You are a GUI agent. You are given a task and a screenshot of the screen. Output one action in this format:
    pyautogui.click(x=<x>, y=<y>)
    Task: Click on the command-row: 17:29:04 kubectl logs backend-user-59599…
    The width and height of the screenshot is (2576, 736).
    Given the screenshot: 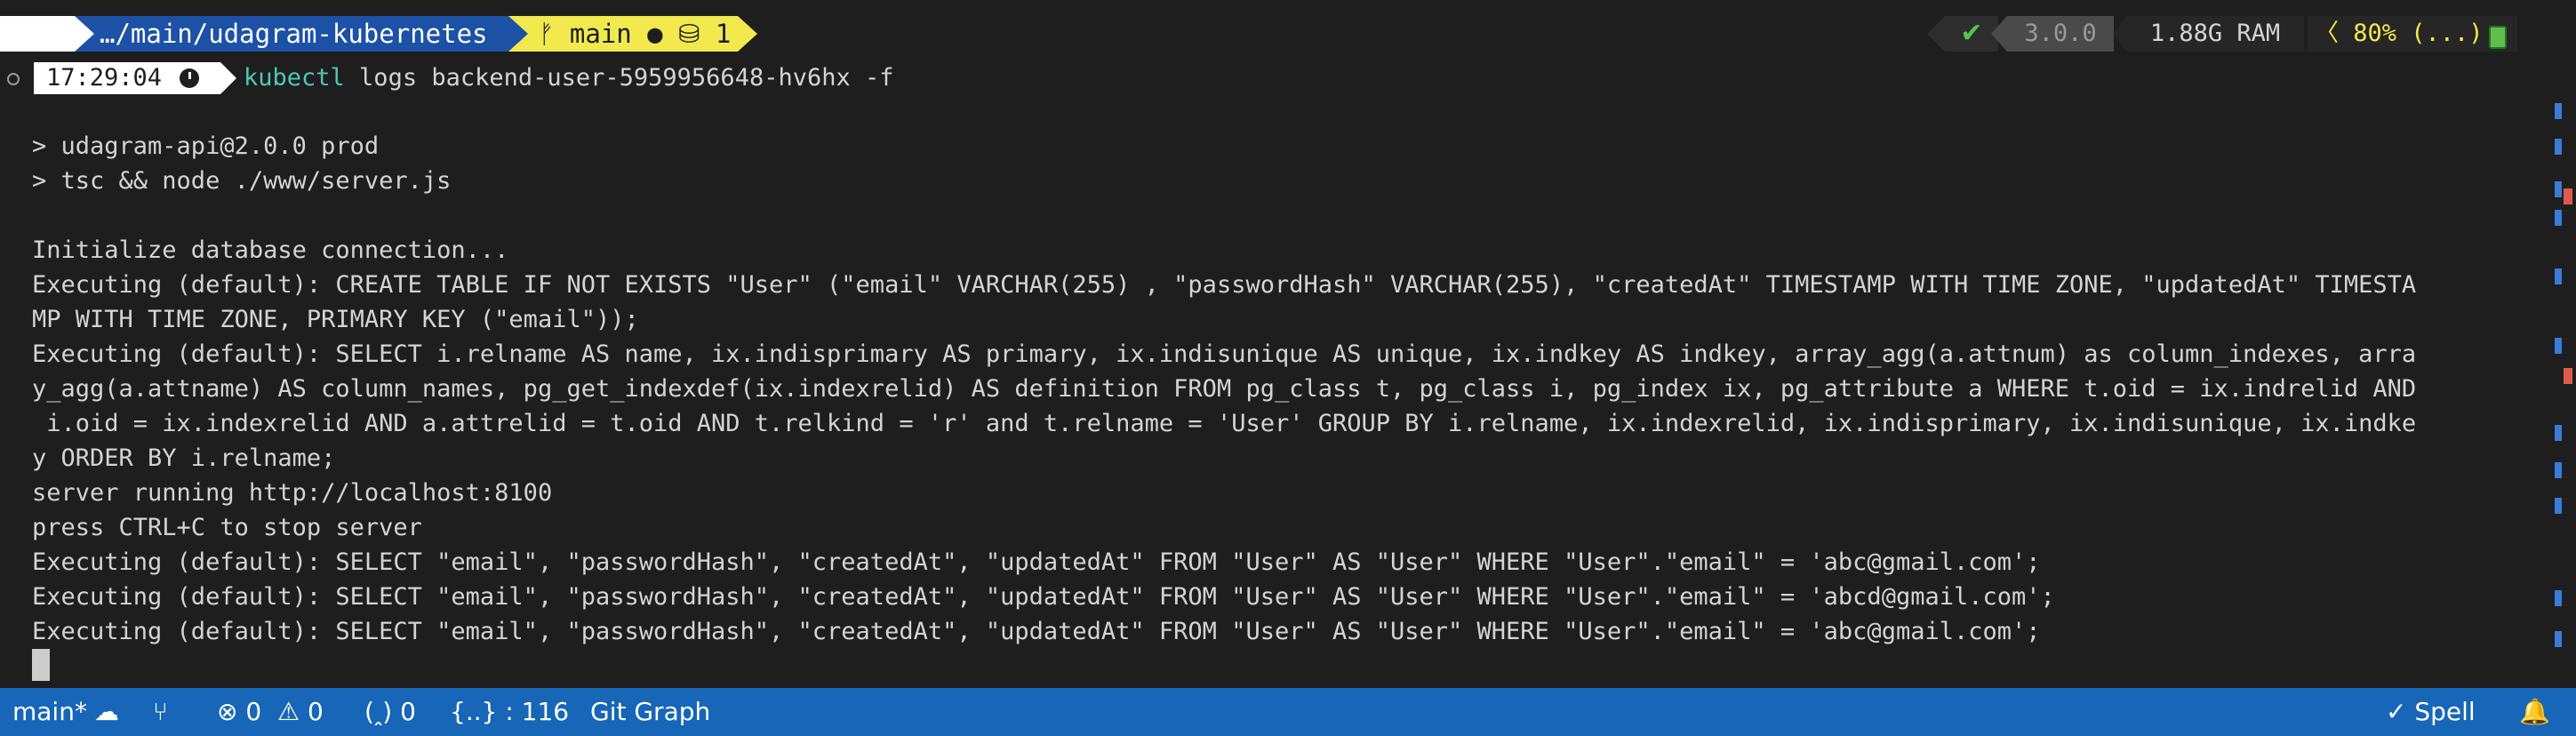 What is the action you would take?
    pyautogui.click(x=1288, y=79)
    